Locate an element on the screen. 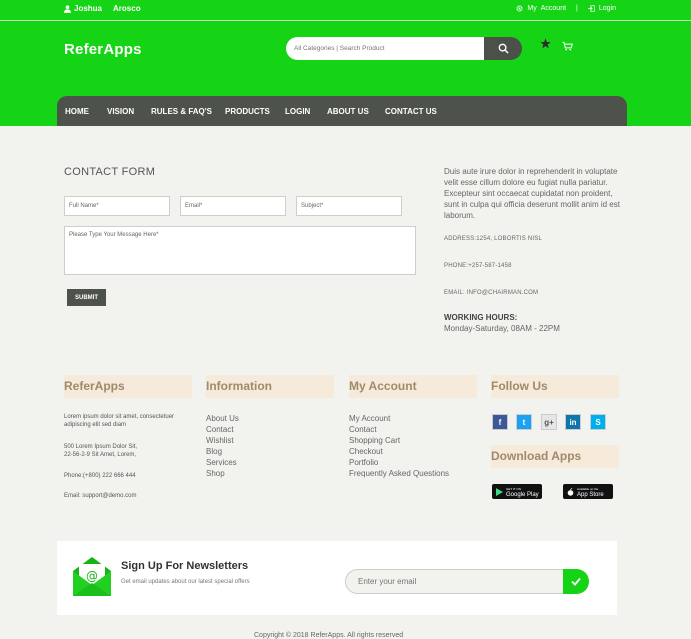 The width and height of the screenshot is (691, 639). footer-link-services: Services is located at coordinates (222, 462).